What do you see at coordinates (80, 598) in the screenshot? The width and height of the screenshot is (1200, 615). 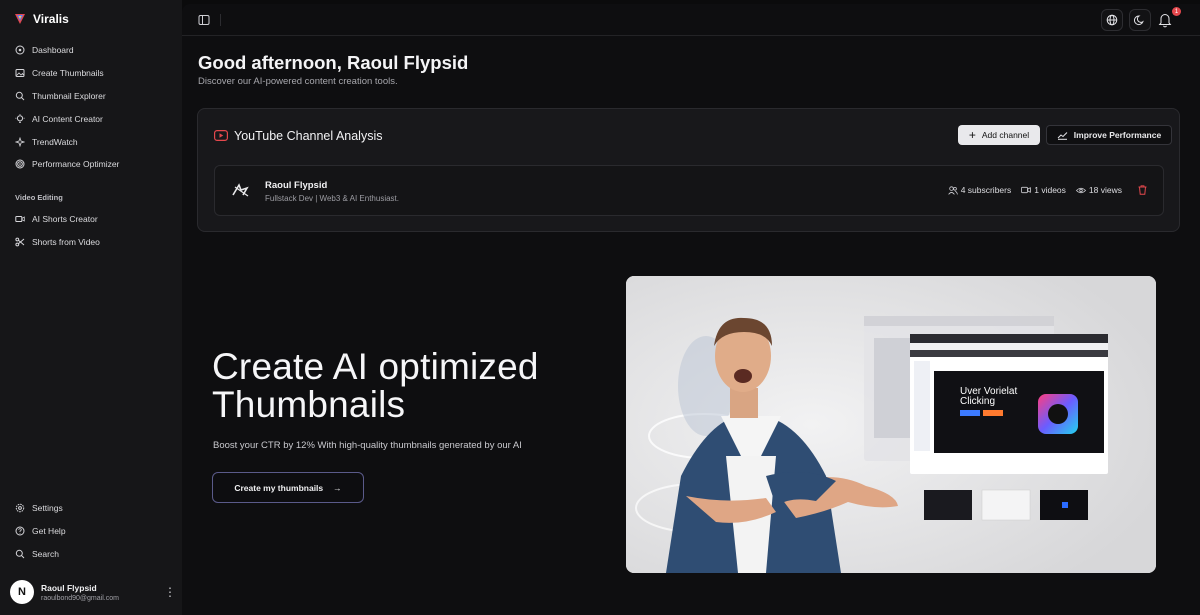 I see `user-email: raoulbond90@gmail.com` at bounding box center [80, 598].